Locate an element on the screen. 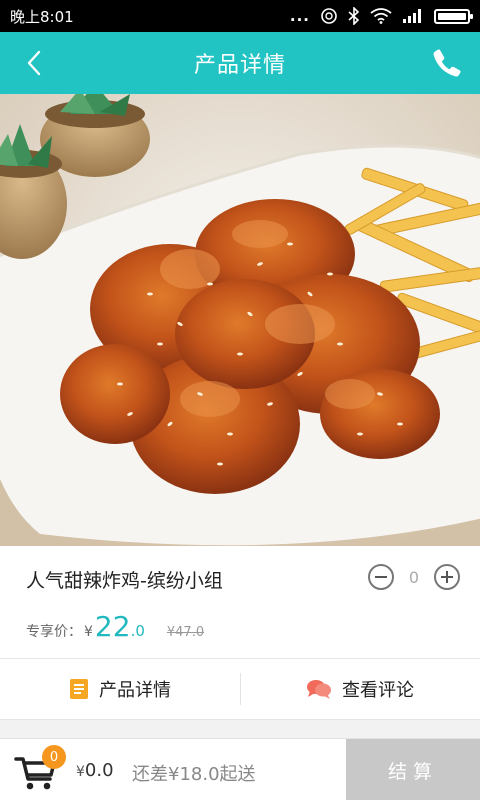 The height and width of the screenshot is (800, 480). product-info: 人气甜辣炸鸡-缤纷小组 0 专享价： ¥ 22 .0 ¥47.0 is located at coordinates (240, 602).